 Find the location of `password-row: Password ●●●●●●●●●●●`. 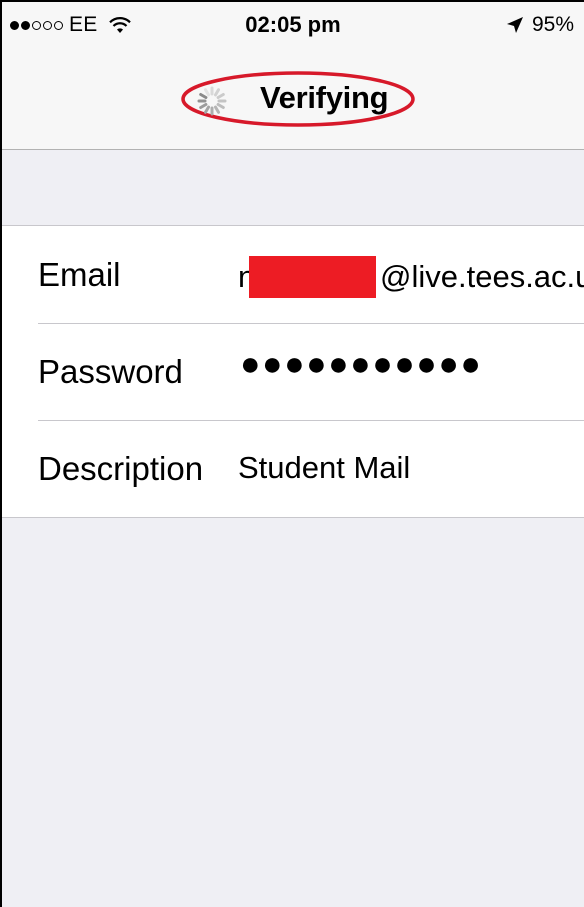

password-row: Password ●●●●●●●●●●● is located at coordinates (293, 371).